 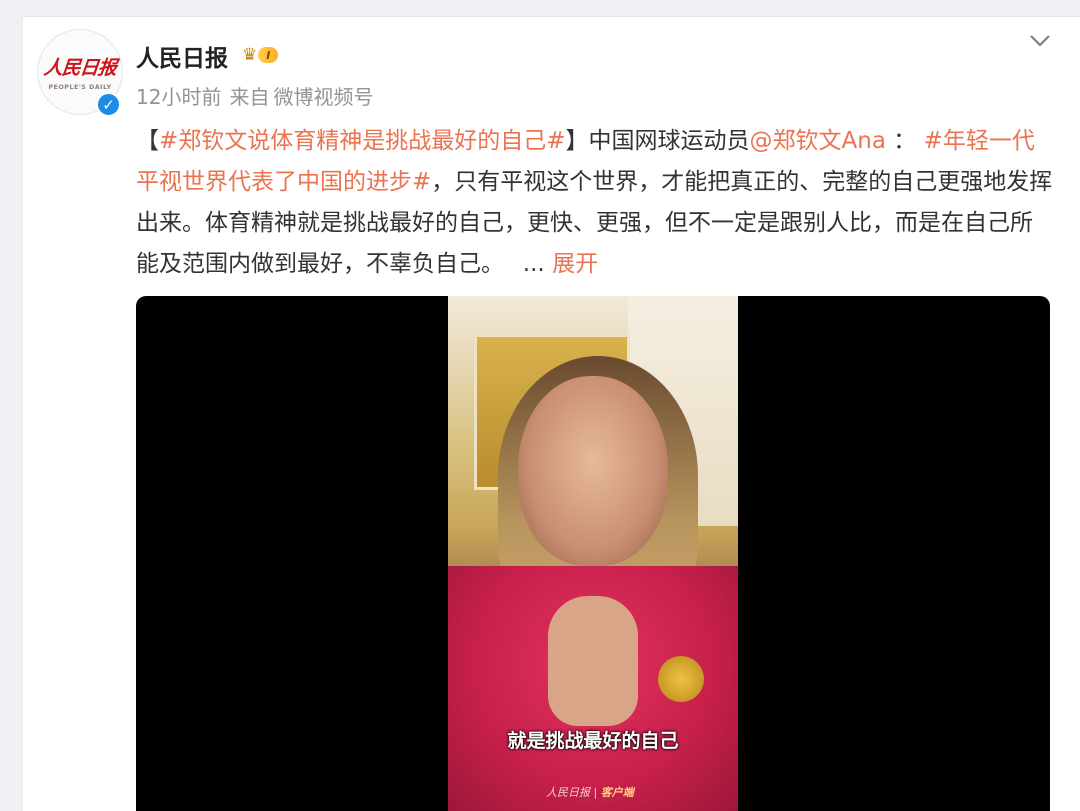 What do you see at coordinates (669, 141) in the screenshot?
I see `post-text-part-1: 中国网球运动员` at bounding box center [669, 141].